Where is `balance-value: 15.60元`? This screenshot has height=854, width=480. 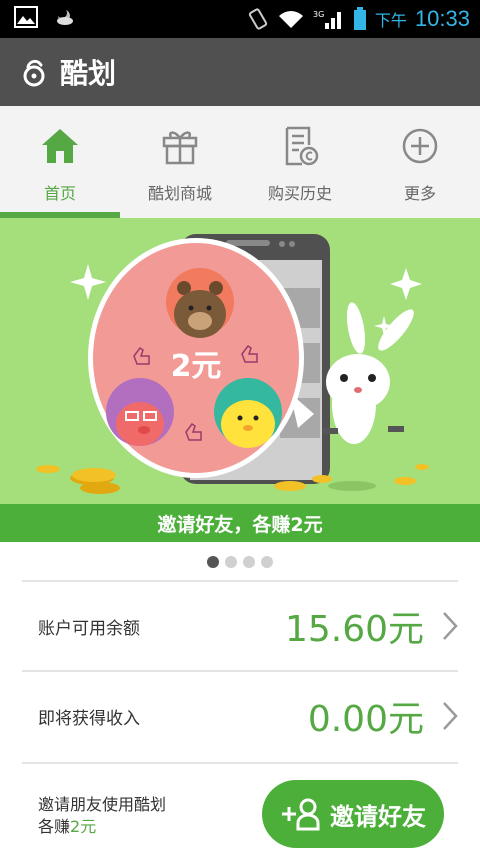
balance-value: 15.60元 is located at coordinates (354, 629).